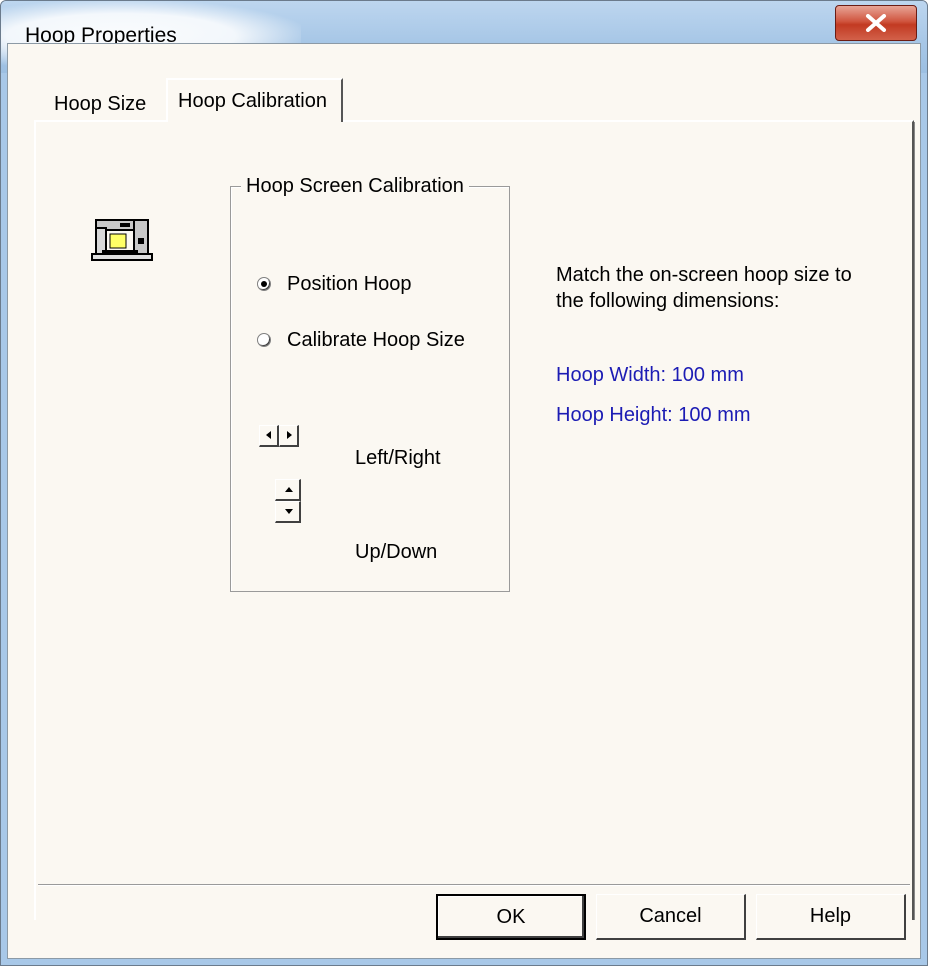  I want to click on up-arrow-button, so click(288, 490).